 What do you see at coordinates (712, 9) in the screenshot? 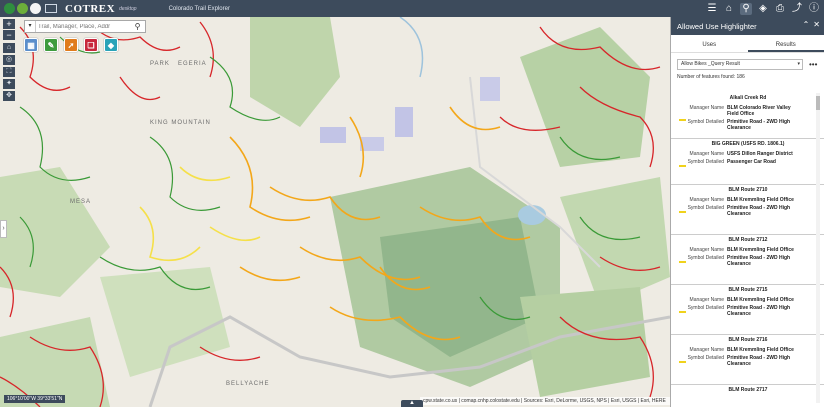
I see `list-icon: ☰` at bounding box center [712, 9].